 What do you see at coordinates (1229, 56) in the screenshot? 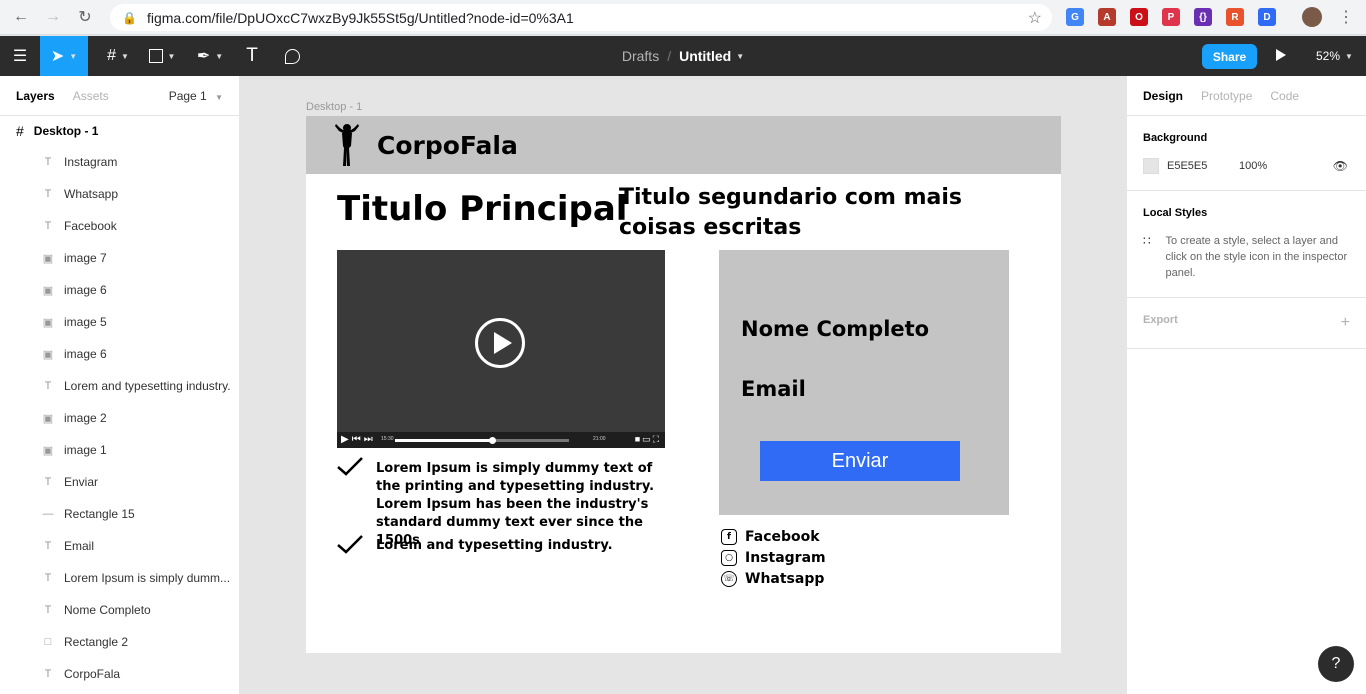
I see `share-button: Share` at bounding box center [1229, 56].